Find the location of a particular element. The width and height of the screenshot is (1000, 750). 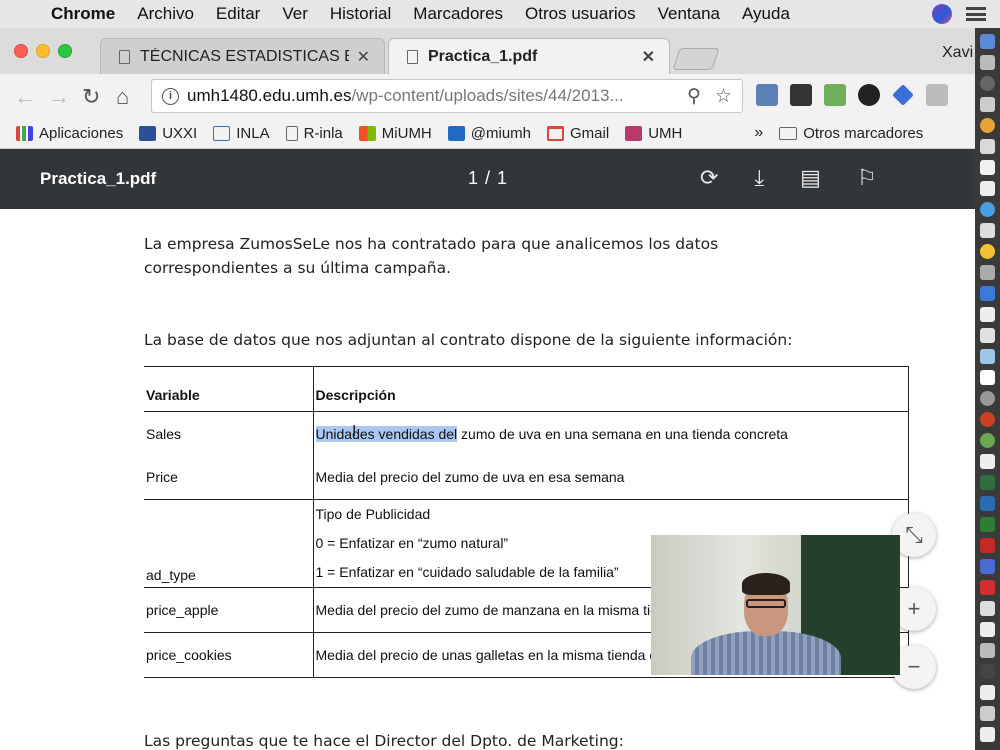

bookmark-otros-marcadores: Otros marcadores is located at coordinates (851, 133).